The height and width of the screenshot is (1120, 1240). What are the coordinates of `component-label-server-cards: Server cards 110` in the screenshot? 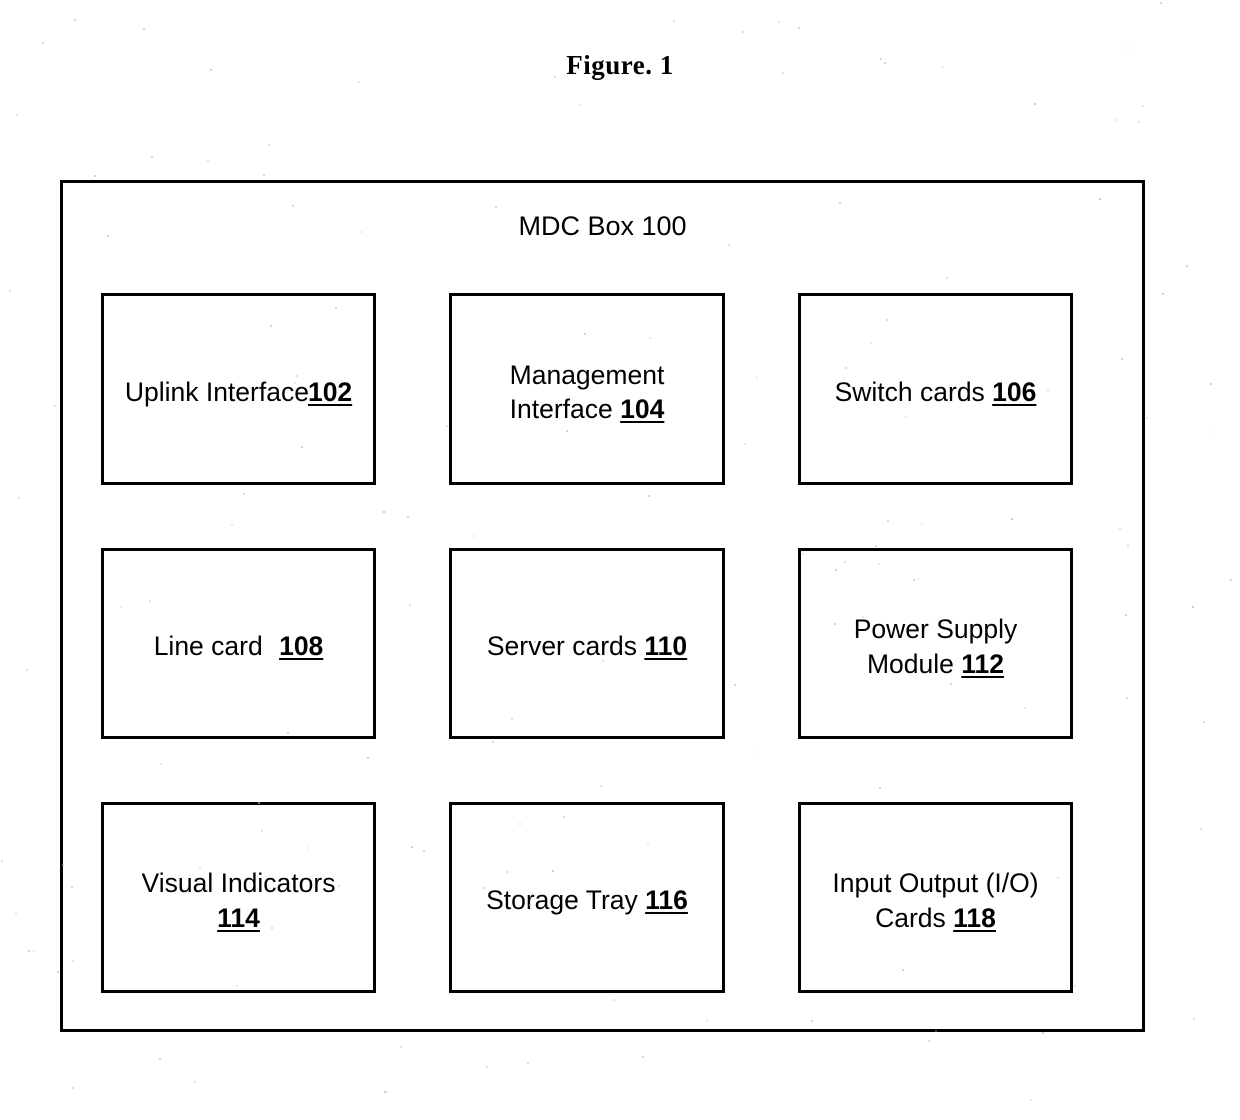 It's located at (587, 646).